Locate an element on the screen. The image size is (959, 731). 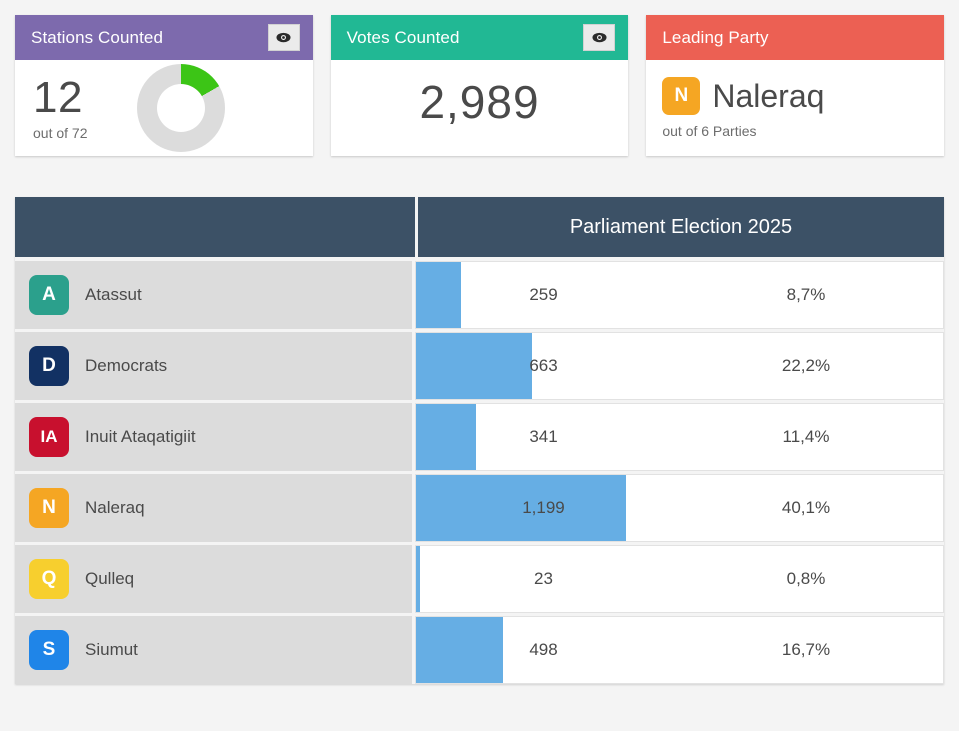
party-result-cell: 341 11,4% is located at coordinates (679, 437).